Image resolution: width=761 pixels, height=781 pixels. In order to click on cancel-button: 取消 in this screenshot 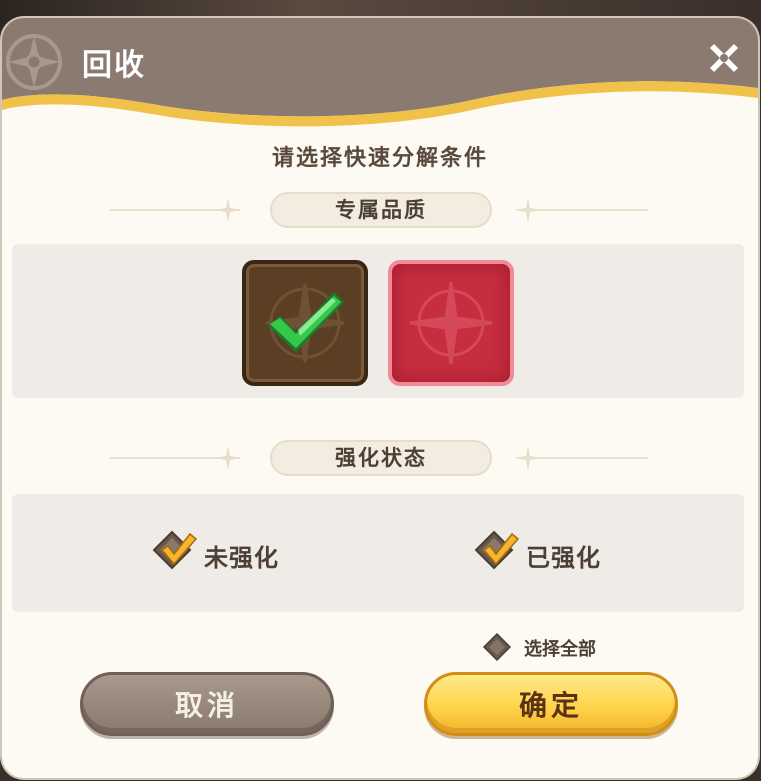, I will do `click(207, 704)`.